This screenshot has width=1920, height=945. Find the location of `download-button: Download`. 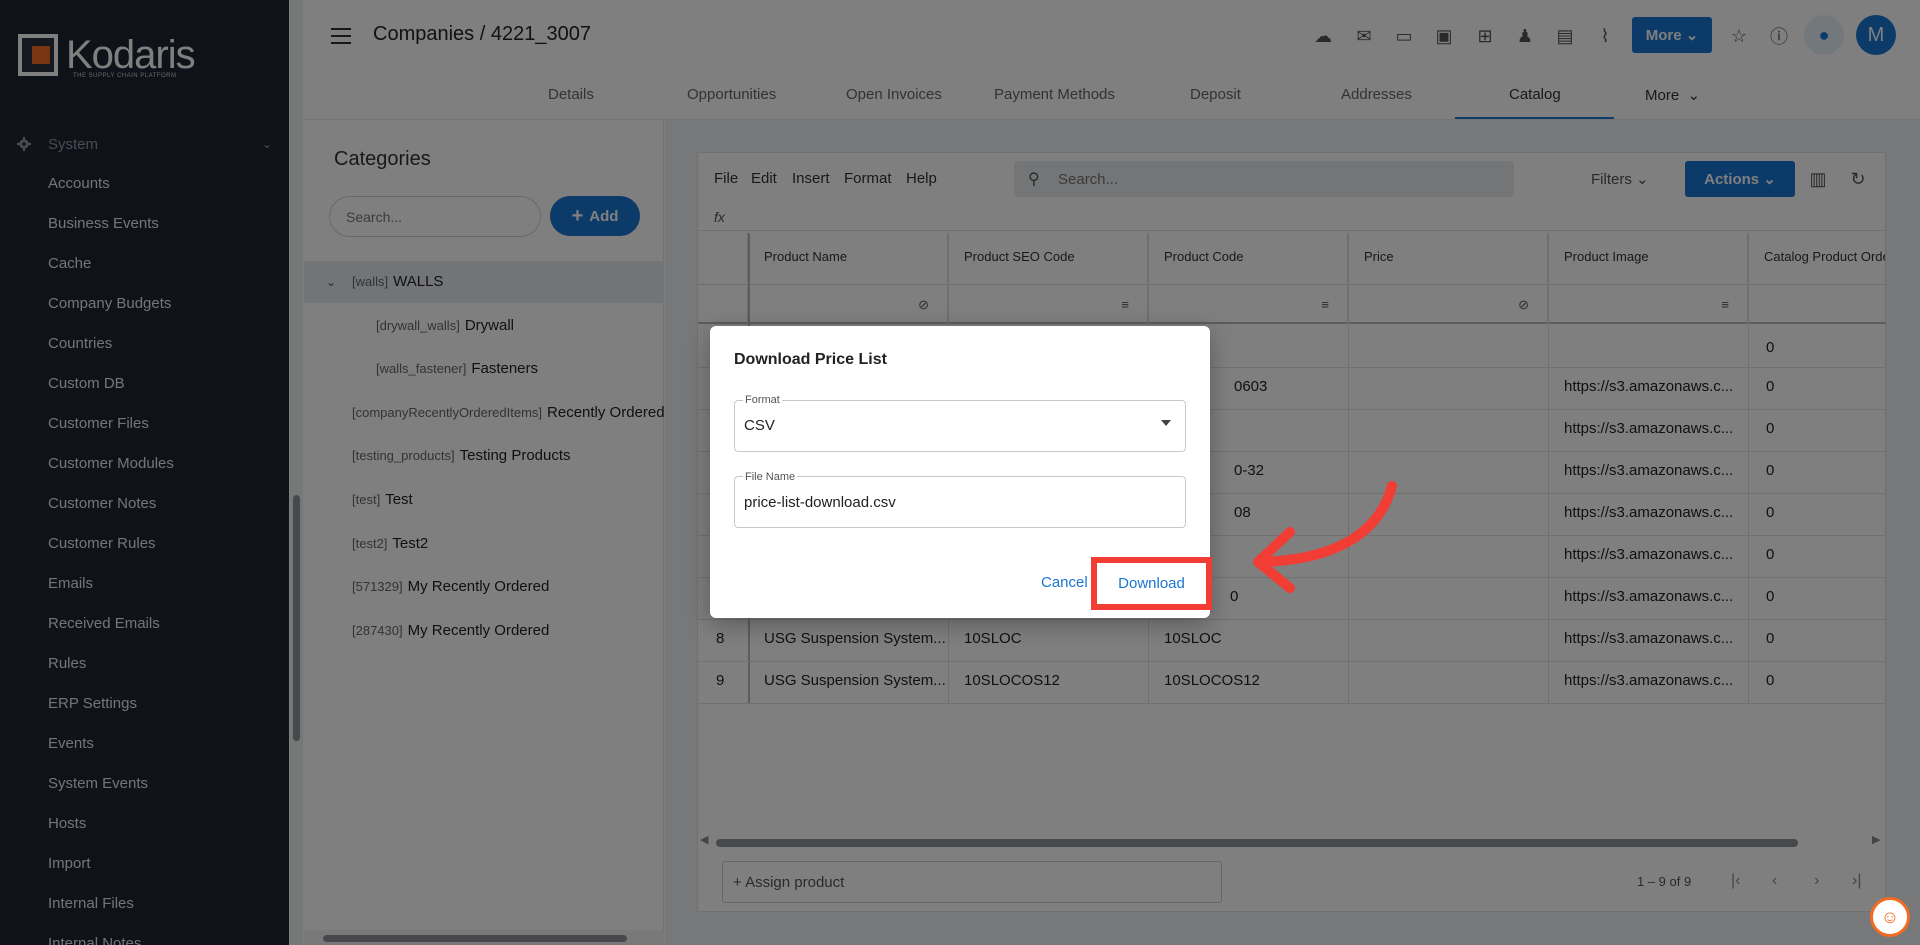

download-button: Download is located at coordinates (1151, 583).